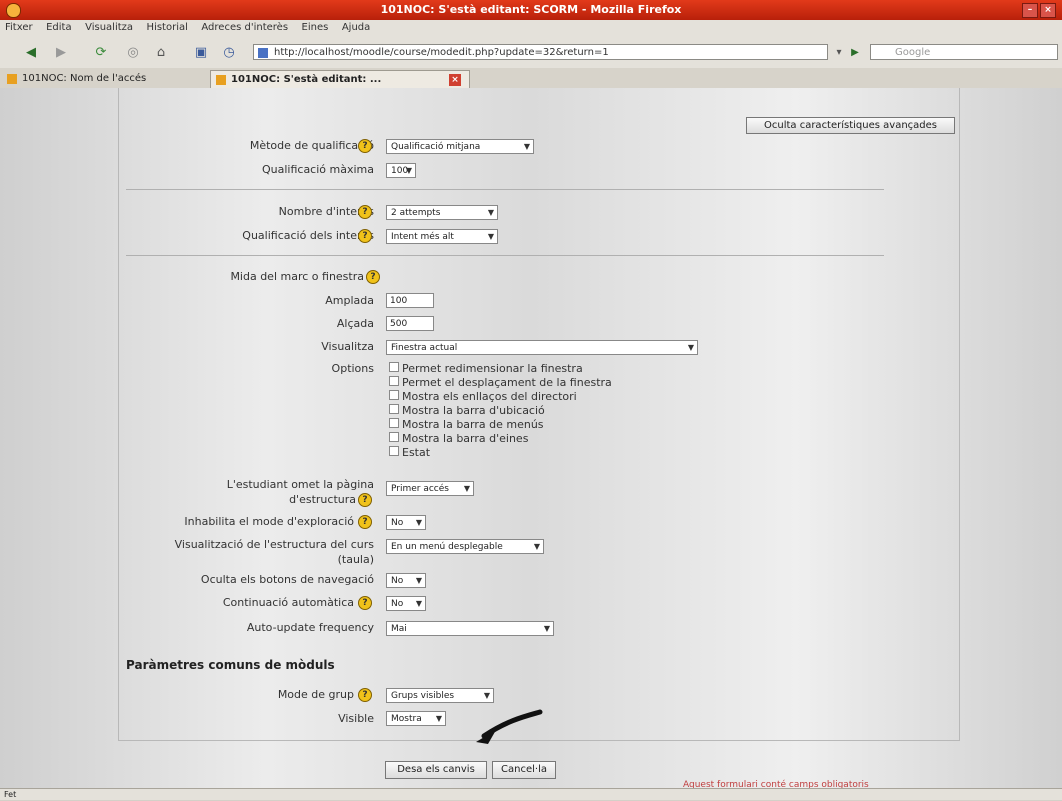 Image resolution: width=1062 pixels, height=801 pixels. Describe the element at coordinates (167, 27) in the screenshot. I see `menu-history: Historial` at that location.